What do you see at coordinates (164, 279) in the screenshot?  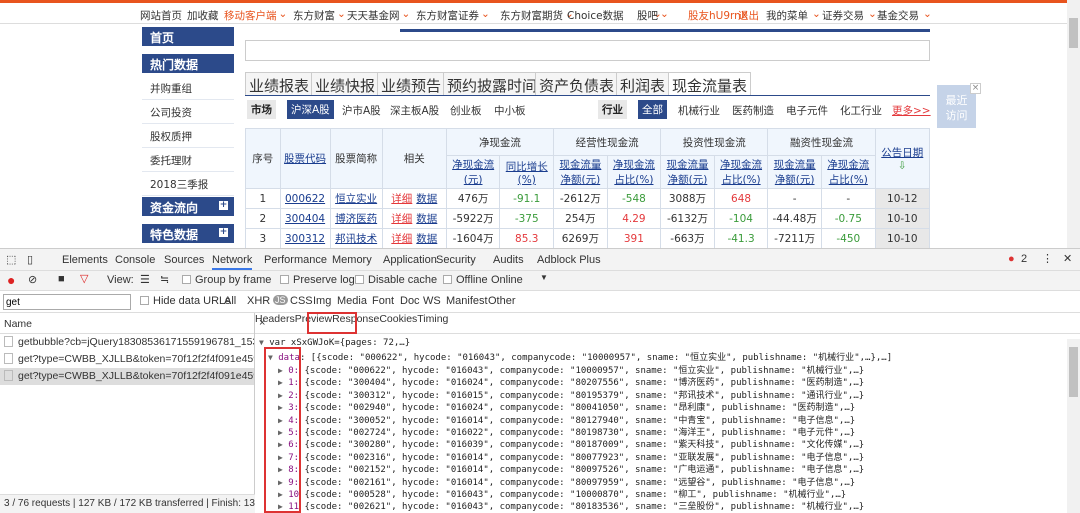 I see `waterfall-icon: ≒` at bounding box center [164, 279].